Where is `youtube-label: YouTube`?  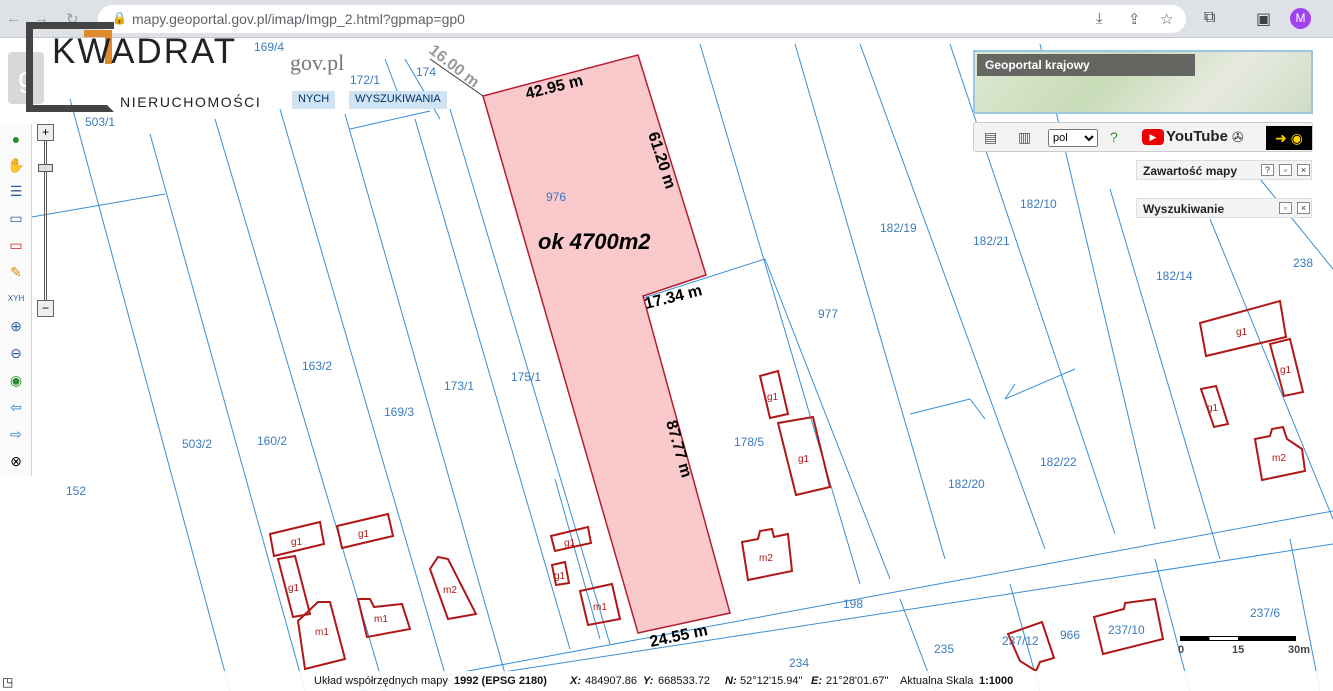 youtube-label: YouTube is located at coordinates (1197, 136).